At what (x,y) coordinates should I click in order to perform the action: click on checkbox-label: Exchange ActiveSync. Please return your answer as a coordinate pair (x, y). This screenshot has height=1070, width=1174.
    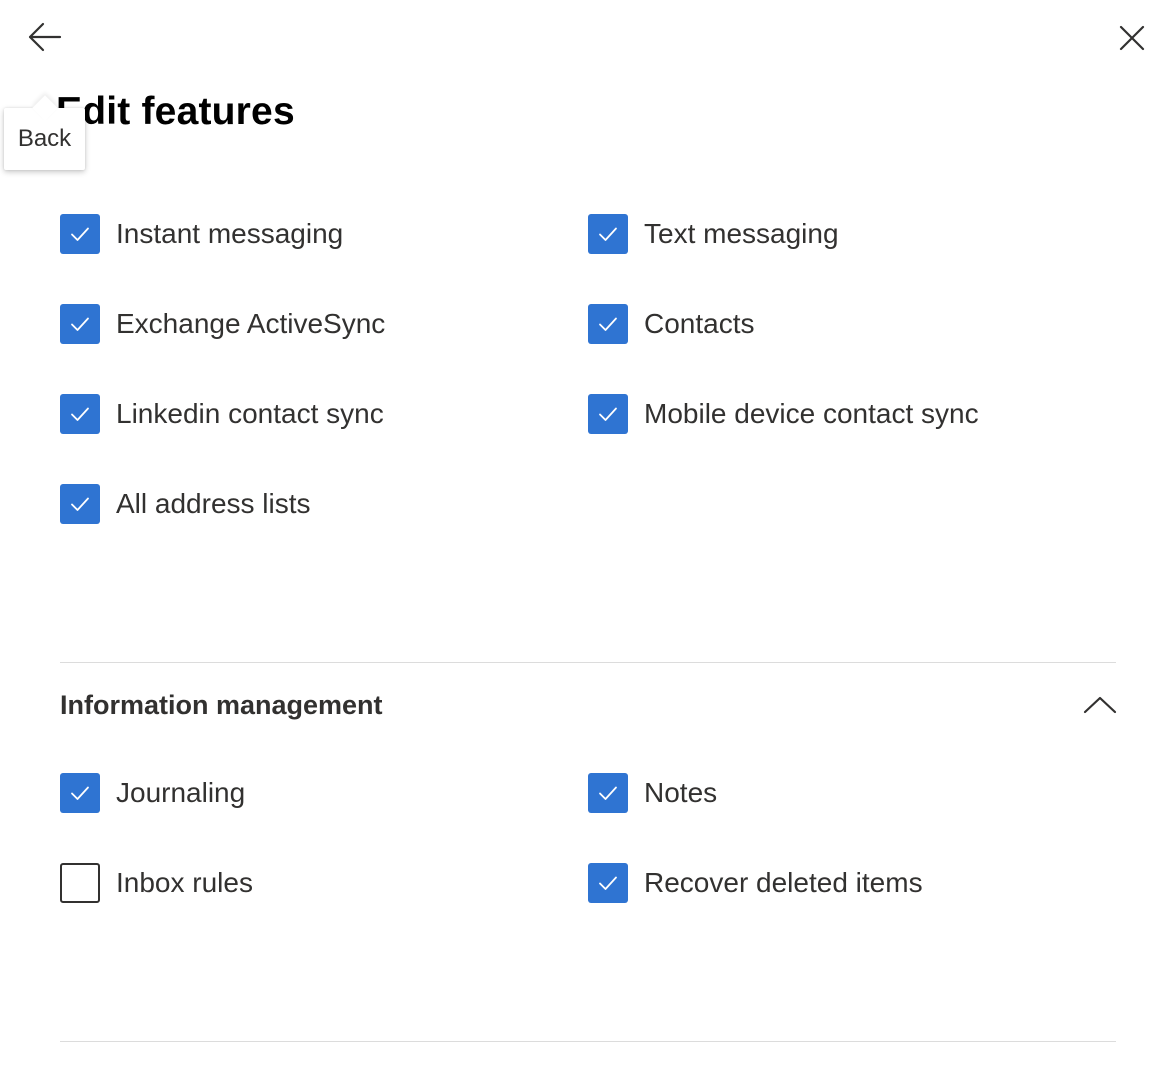
    Looking at the image, I should click on (251, 323).